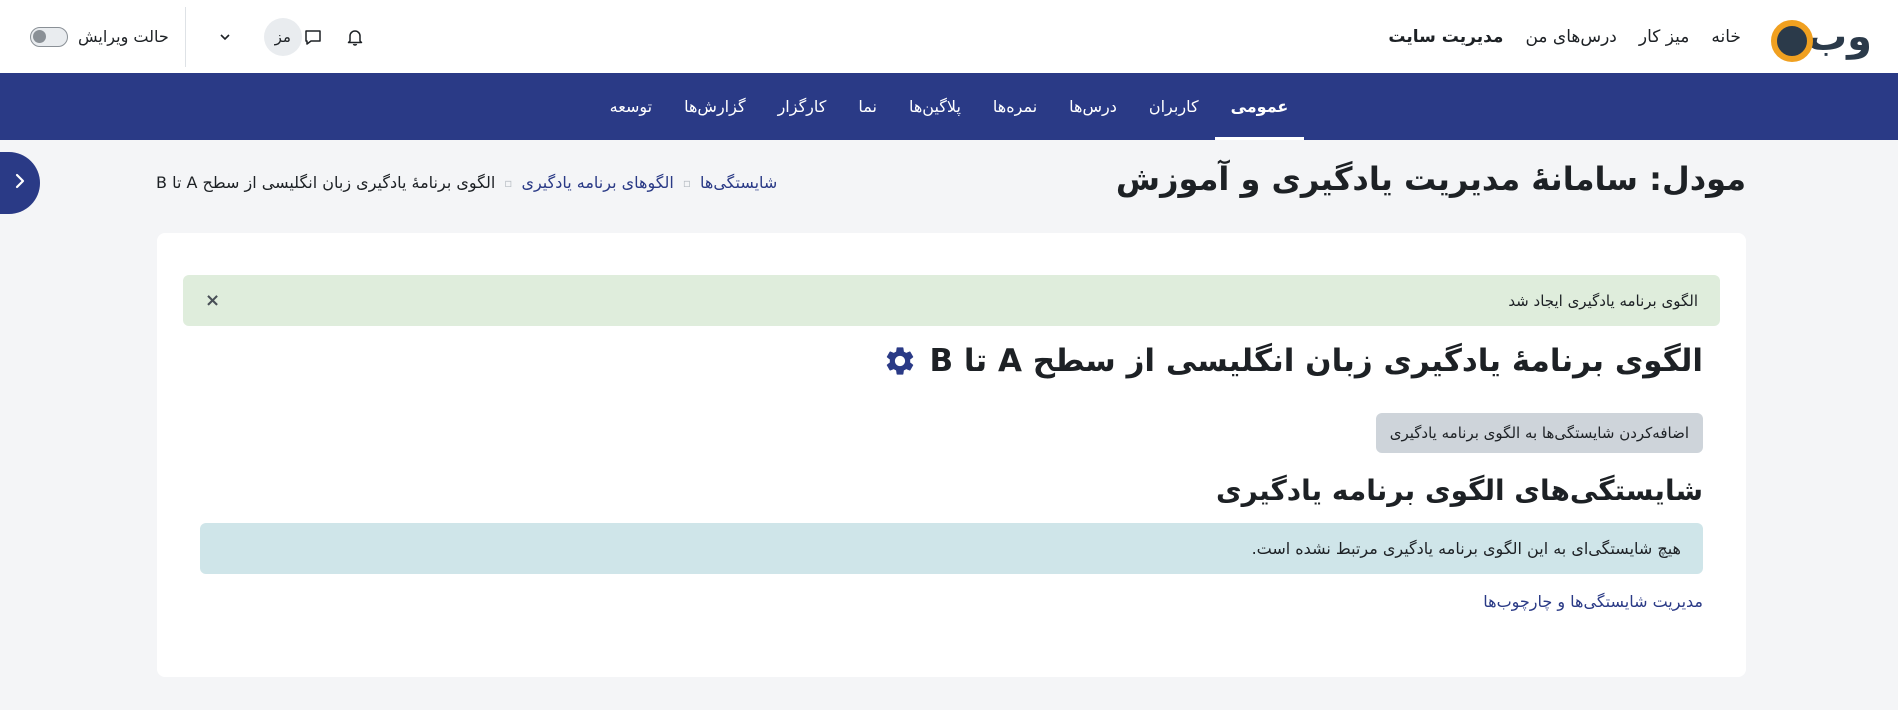 The width and height of the screenshot is (1898, 710). I want to click on breadcrumb-plan-templates: الگوهای برنامه یادگیری, so click(597, 182).